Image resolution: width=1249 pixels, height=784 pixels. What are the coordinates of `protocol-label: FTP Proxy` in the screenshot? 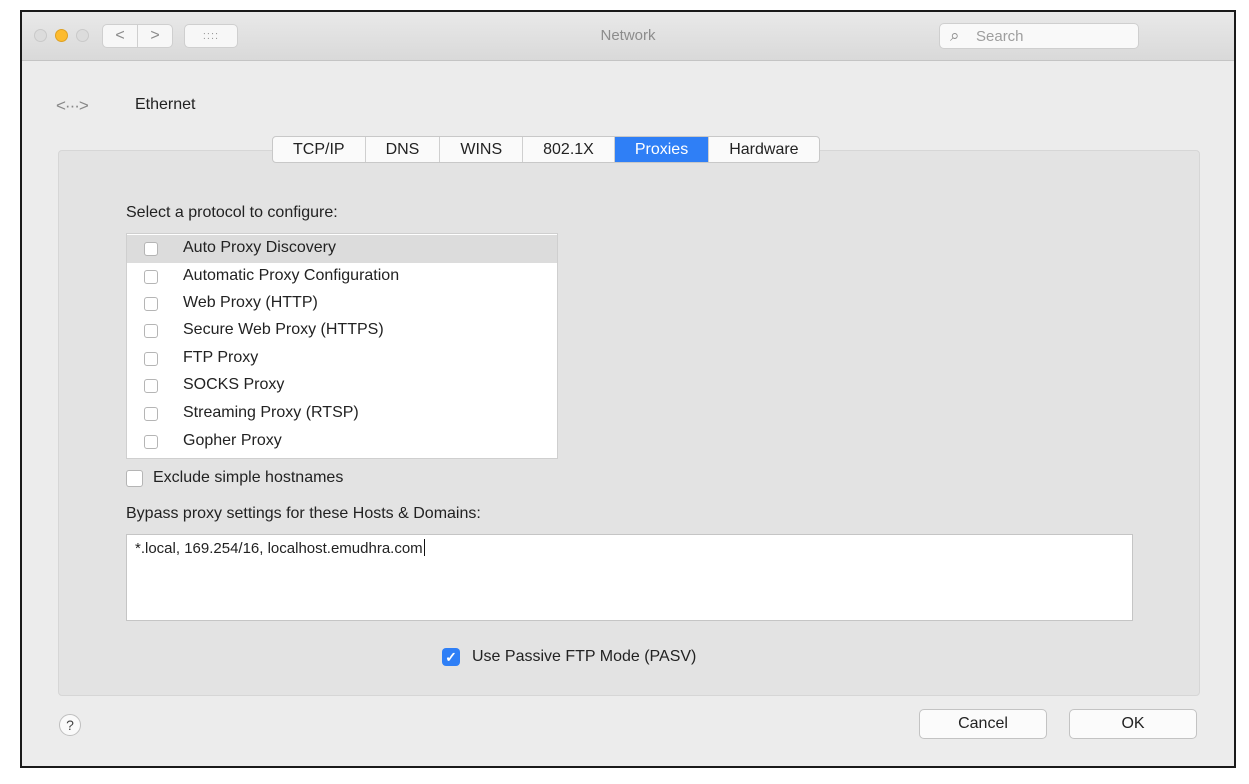 It's located at (221, 357).